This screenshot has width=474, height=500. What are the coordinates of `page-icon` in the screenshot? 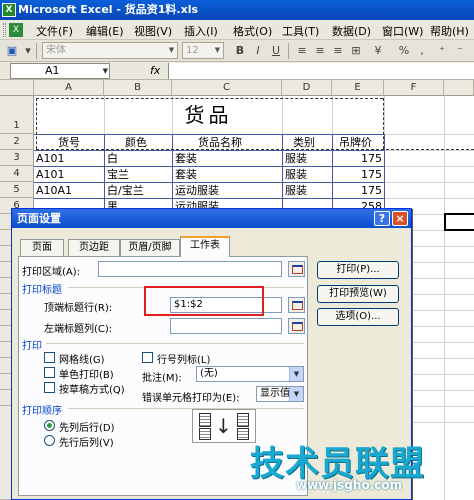 It's located at (205, 420).